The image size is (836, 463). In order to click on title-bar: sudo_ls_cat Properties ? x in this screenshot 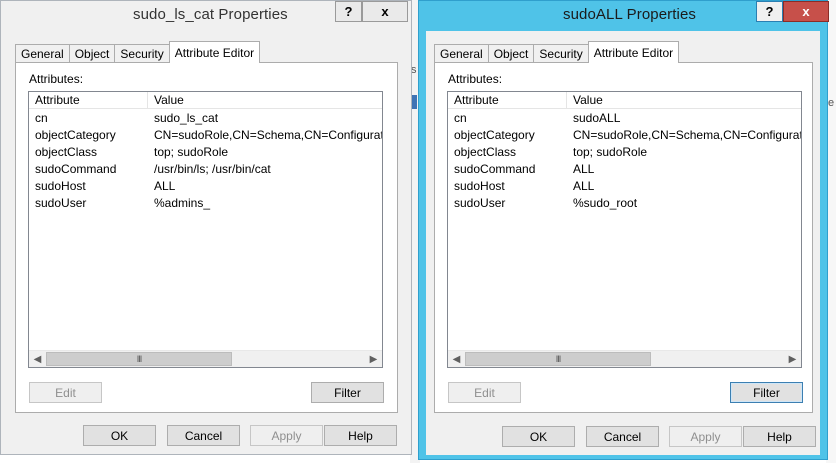, I will do `click(206, 16)`.